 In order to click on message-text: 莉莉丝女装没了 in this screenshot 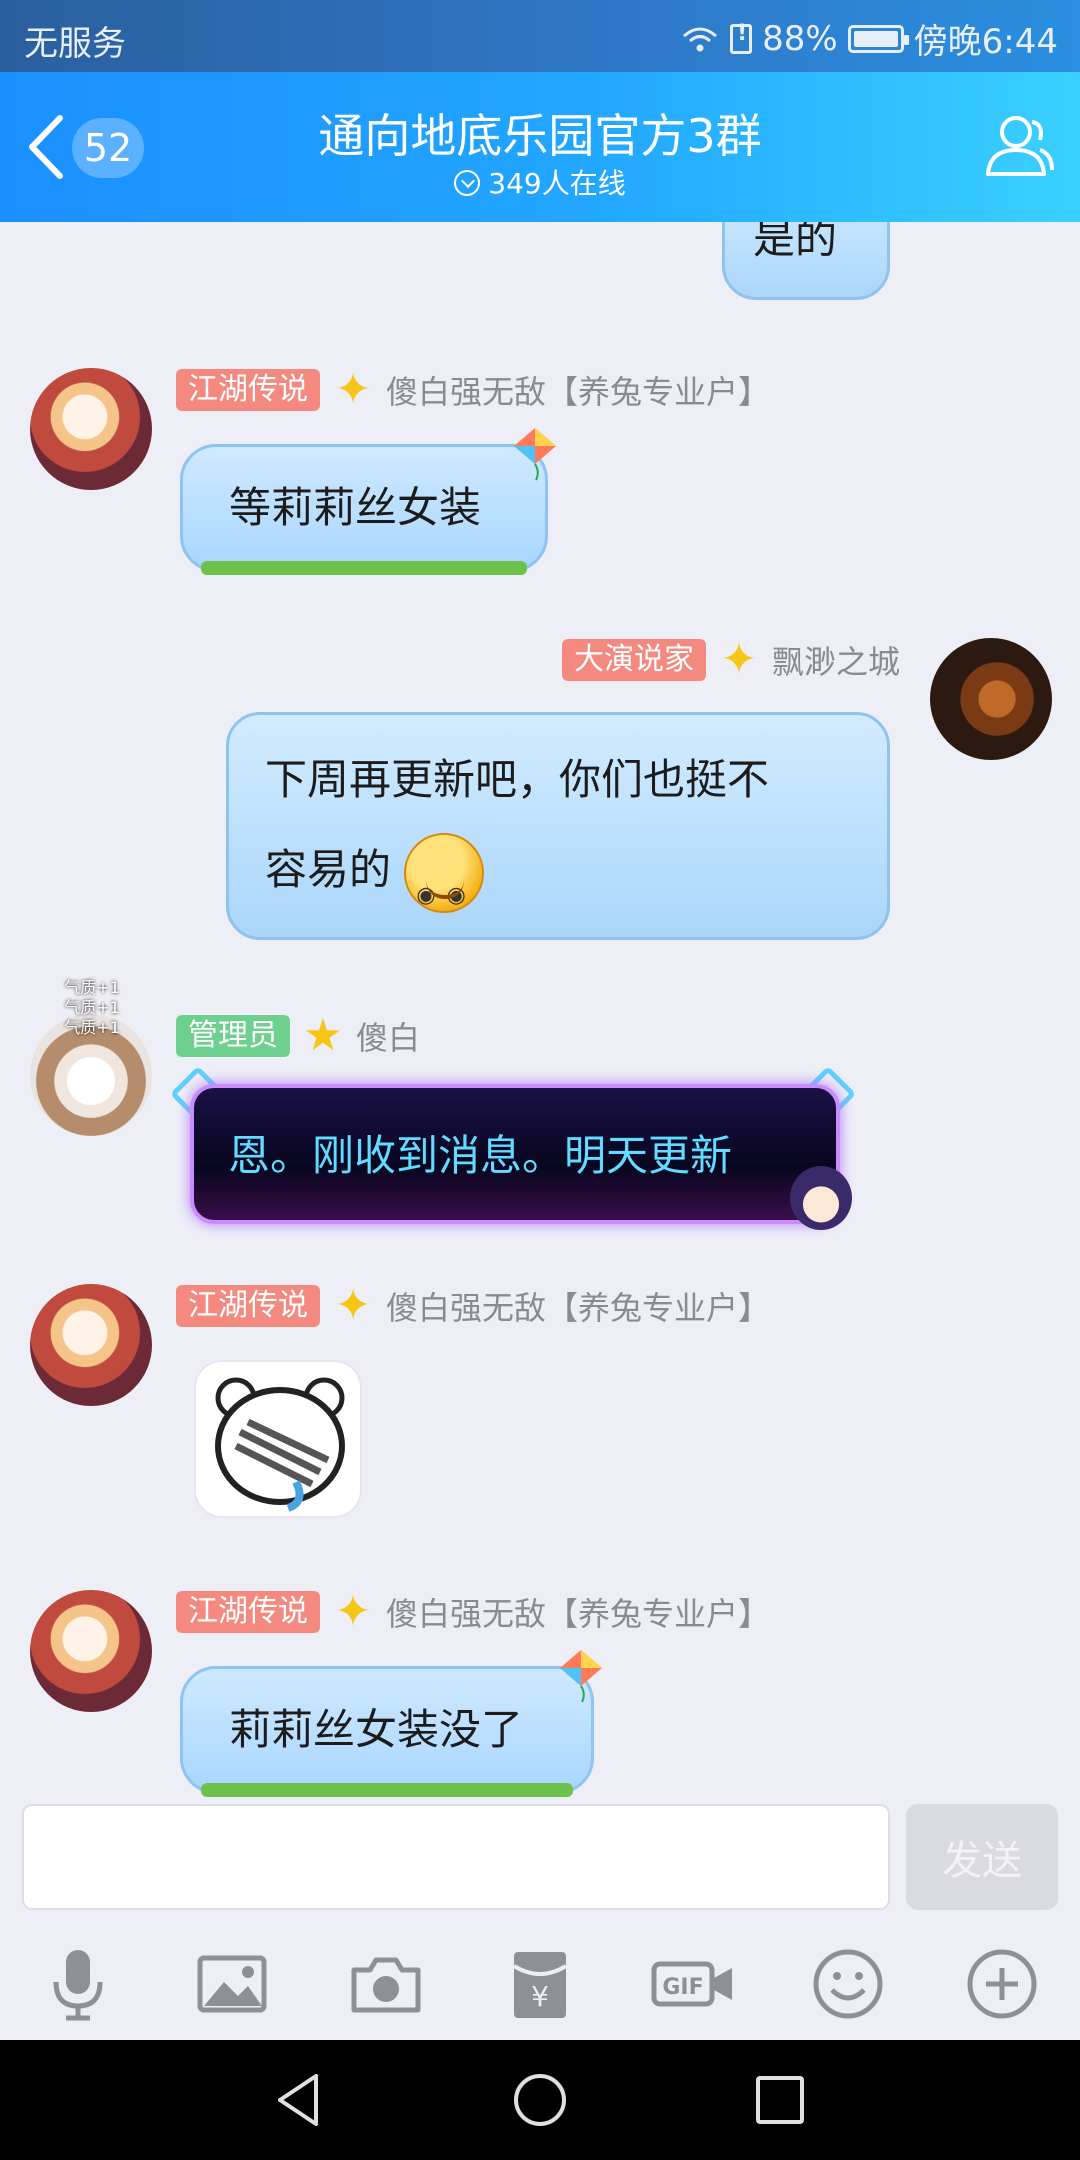, I will do `click(376, 1729)`.